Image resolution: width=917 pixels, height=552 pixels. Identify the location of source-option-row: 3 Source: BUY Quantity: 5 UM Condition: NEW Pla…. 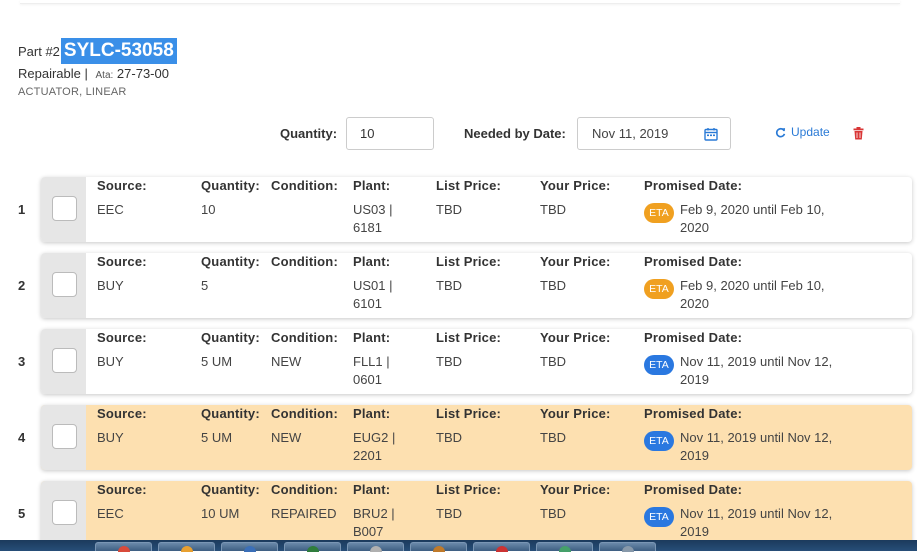
(458, 361).